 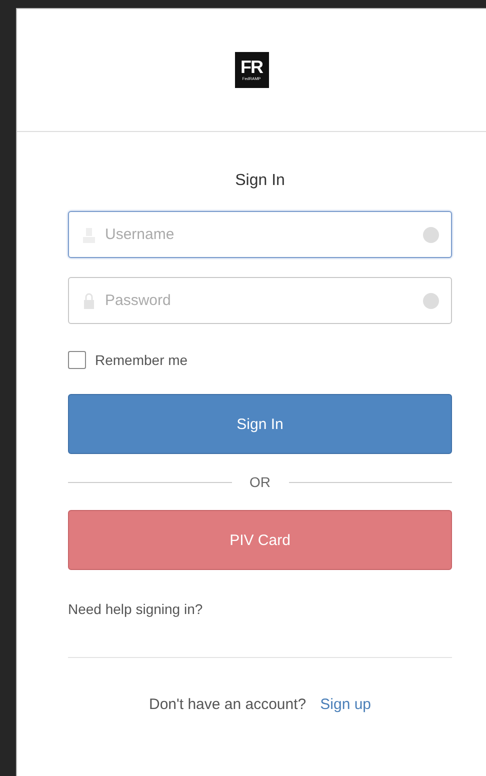 I want to click on sign-up-link: Sign up, so click(x=346, y=704).